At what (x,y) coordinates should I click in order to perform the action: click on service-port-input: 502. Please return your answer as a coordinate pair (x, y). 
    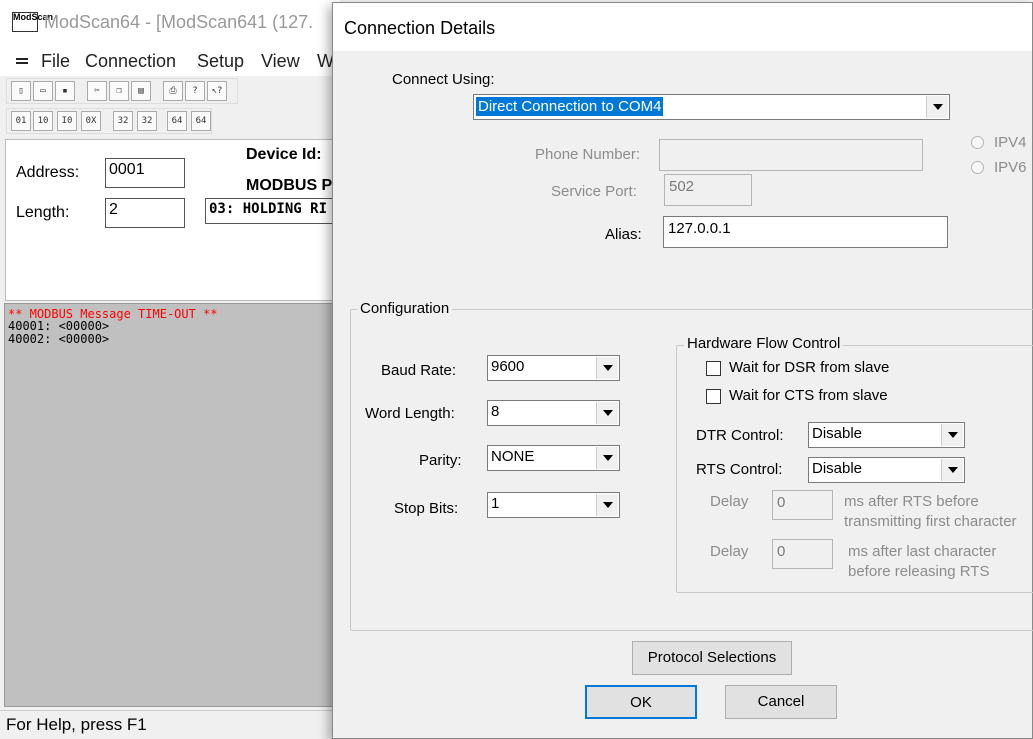
    Looking at the image, I should click on (708, 190).